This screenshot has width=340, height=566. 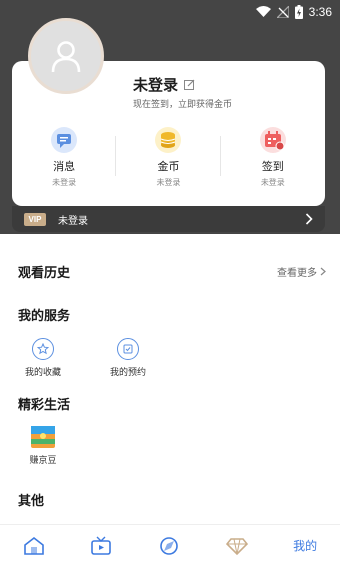 I want to click on vip-bar: VIP 未登录, so click(x=168, y=219).